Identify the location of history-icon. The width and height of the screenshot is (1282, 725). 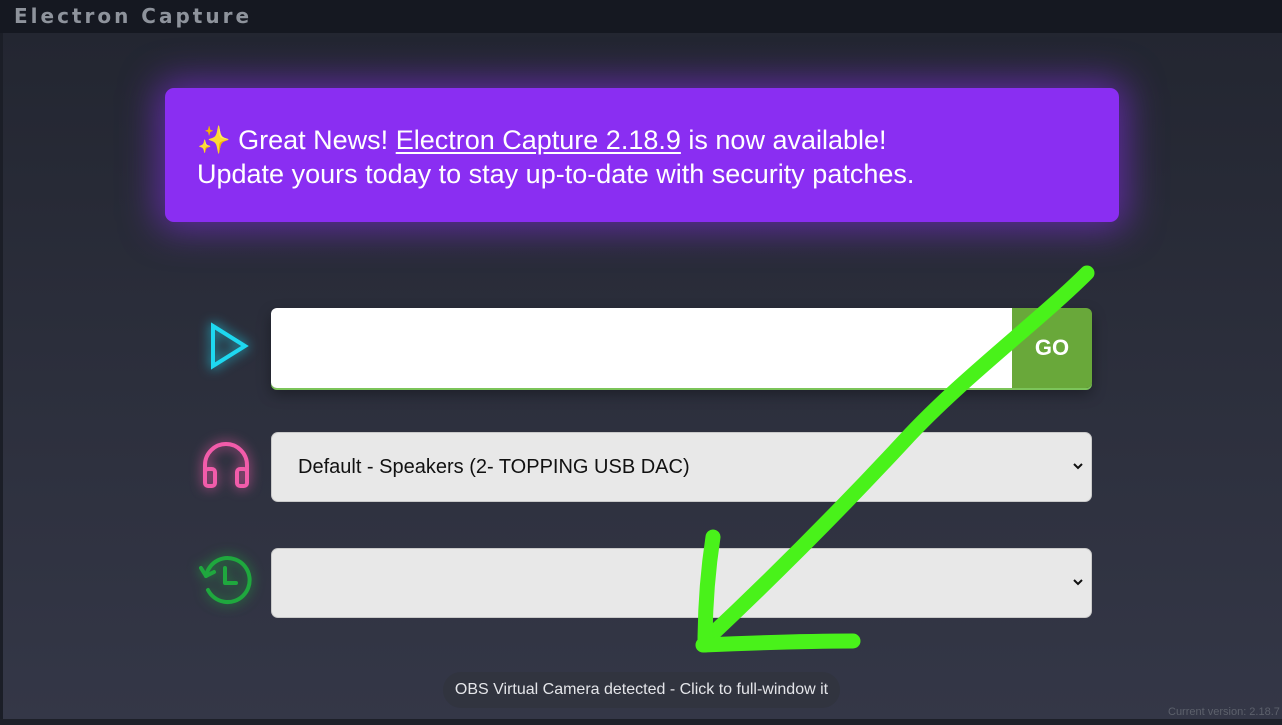
(226, 580).